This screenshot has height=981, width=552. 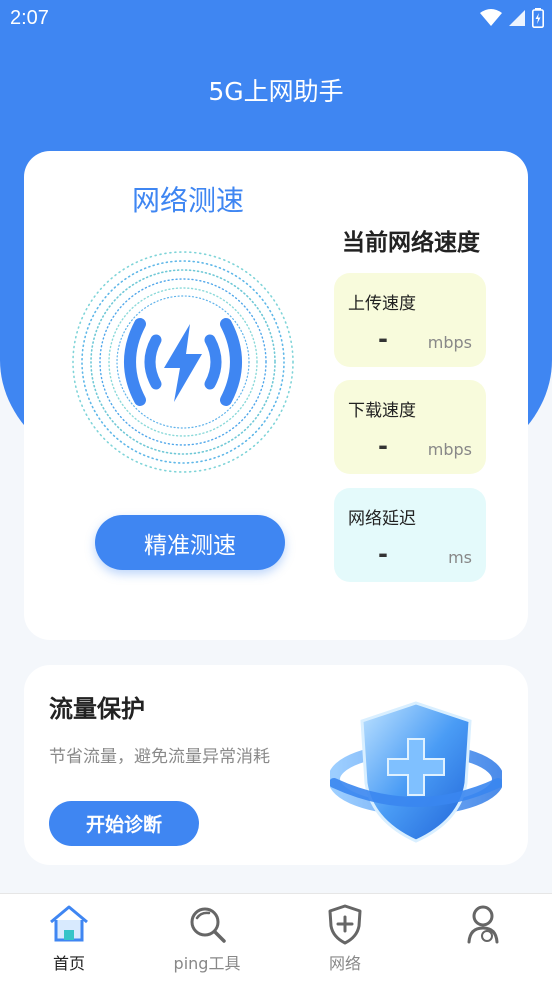 I want to click on home-icon, so click(x=69, y=923).